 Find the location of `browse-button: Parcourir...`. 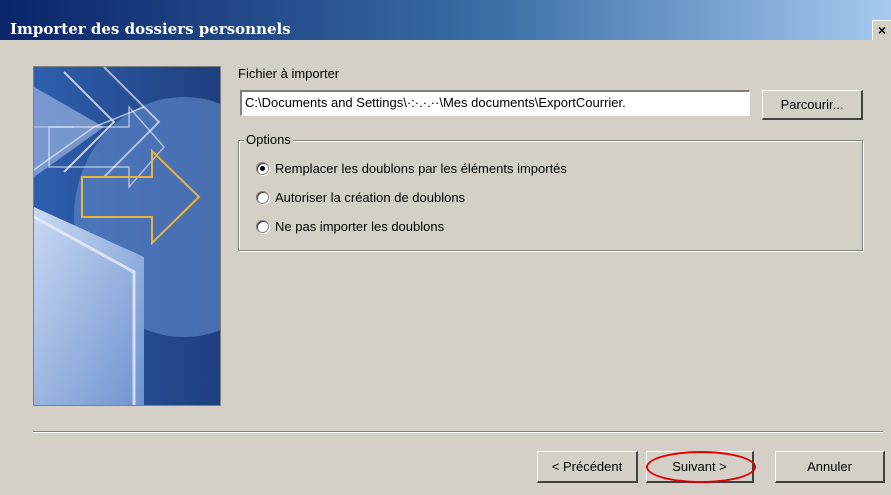

browse-button: Parcourir... is located at coordinates (812, 105).